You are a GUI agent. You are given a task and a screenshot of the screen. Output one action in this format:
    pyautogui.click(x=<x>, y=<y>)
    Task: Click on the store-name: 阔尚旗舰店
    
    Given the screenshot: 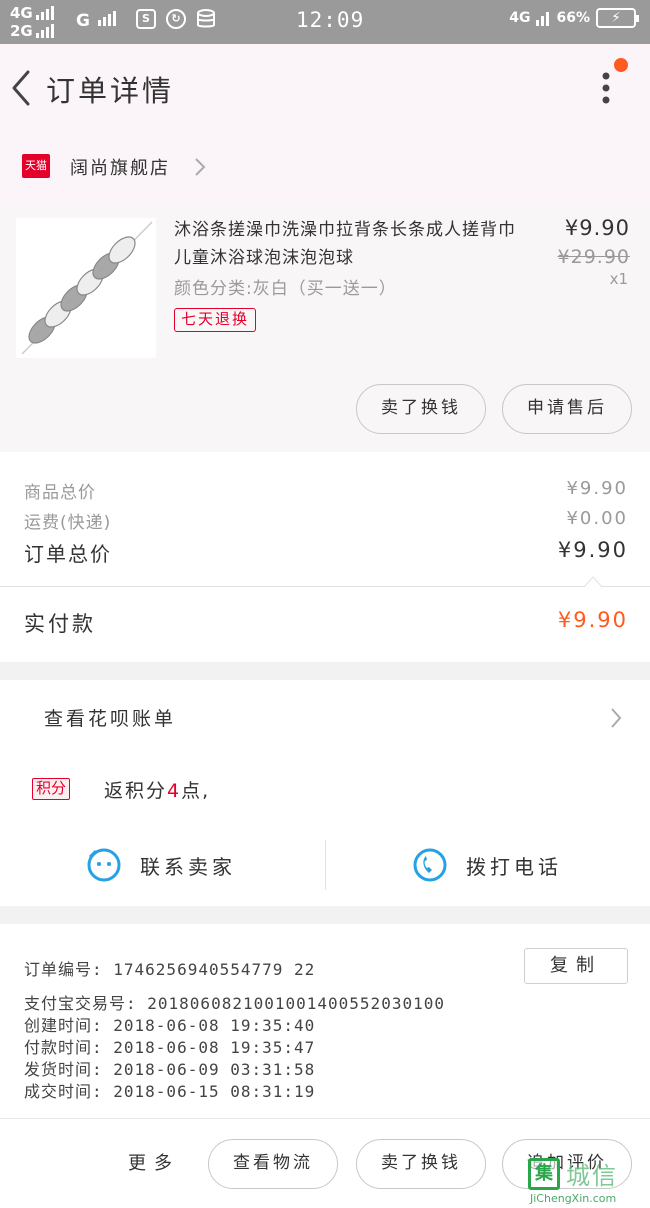 What is the action you would take?
    pyautogui.click(x=120, y=168)
    